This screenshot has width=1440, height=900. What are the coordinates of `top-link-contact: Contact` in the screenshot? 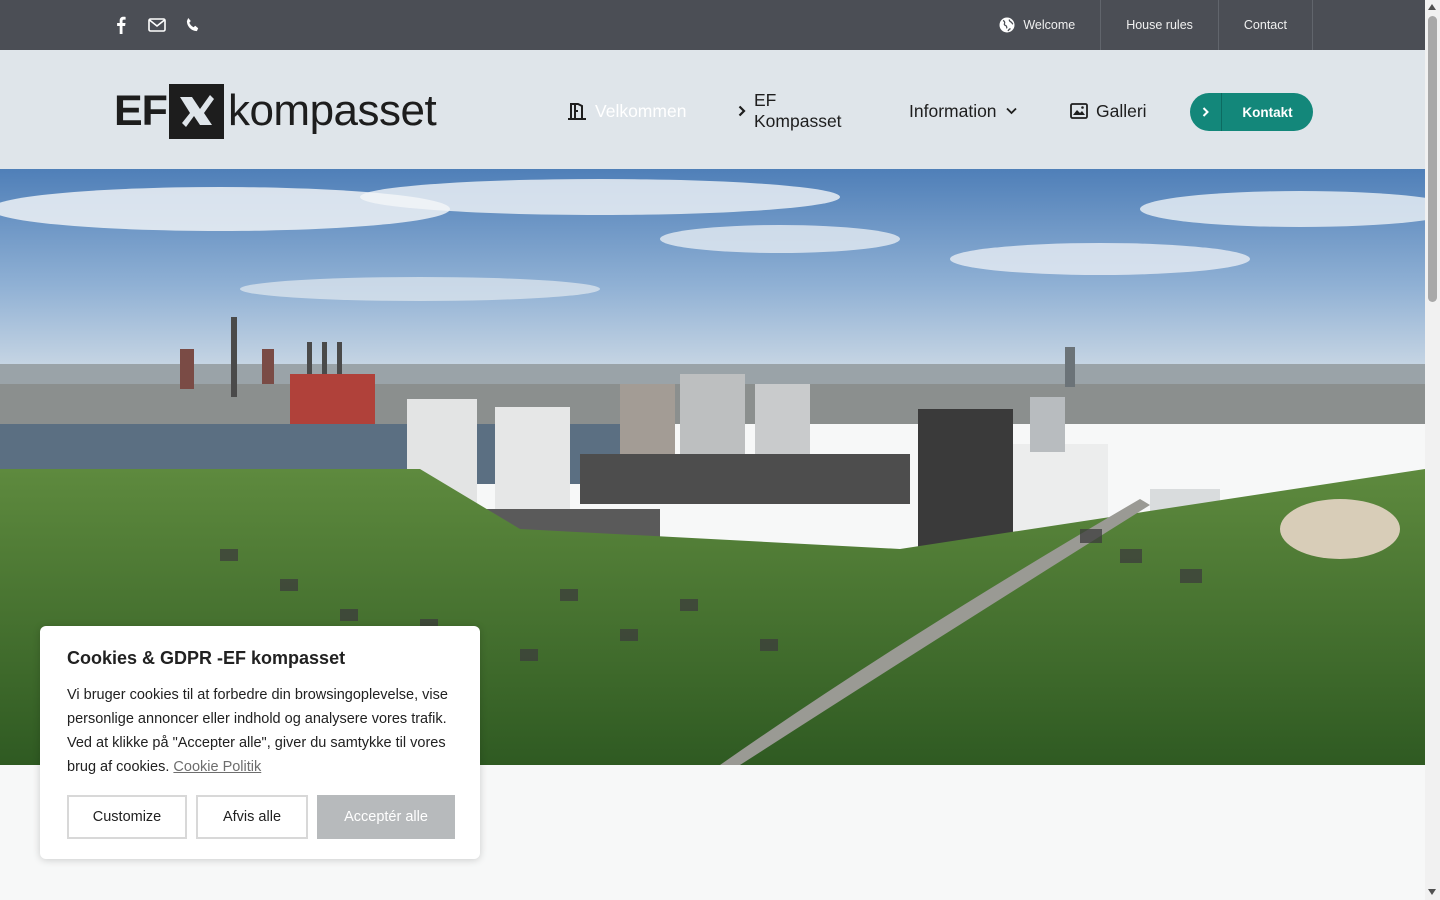 It's located at (1266, 25).